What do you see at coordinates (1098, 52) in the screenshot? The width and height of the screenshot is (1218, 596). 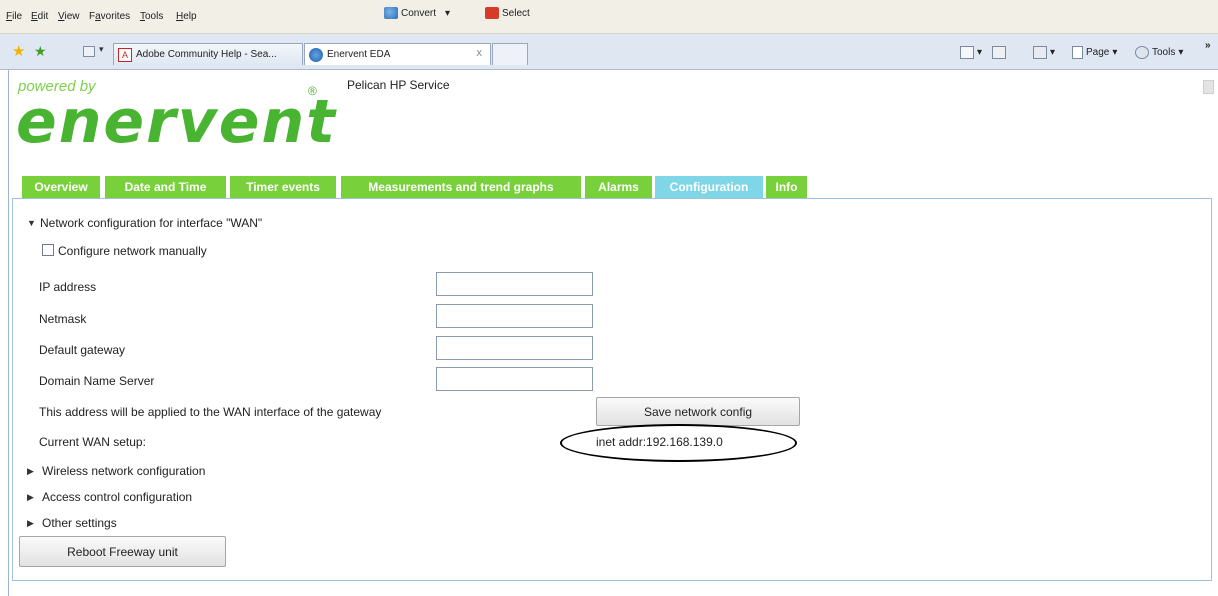 I see `page-label: Page` at bounding box center [1098, 52].